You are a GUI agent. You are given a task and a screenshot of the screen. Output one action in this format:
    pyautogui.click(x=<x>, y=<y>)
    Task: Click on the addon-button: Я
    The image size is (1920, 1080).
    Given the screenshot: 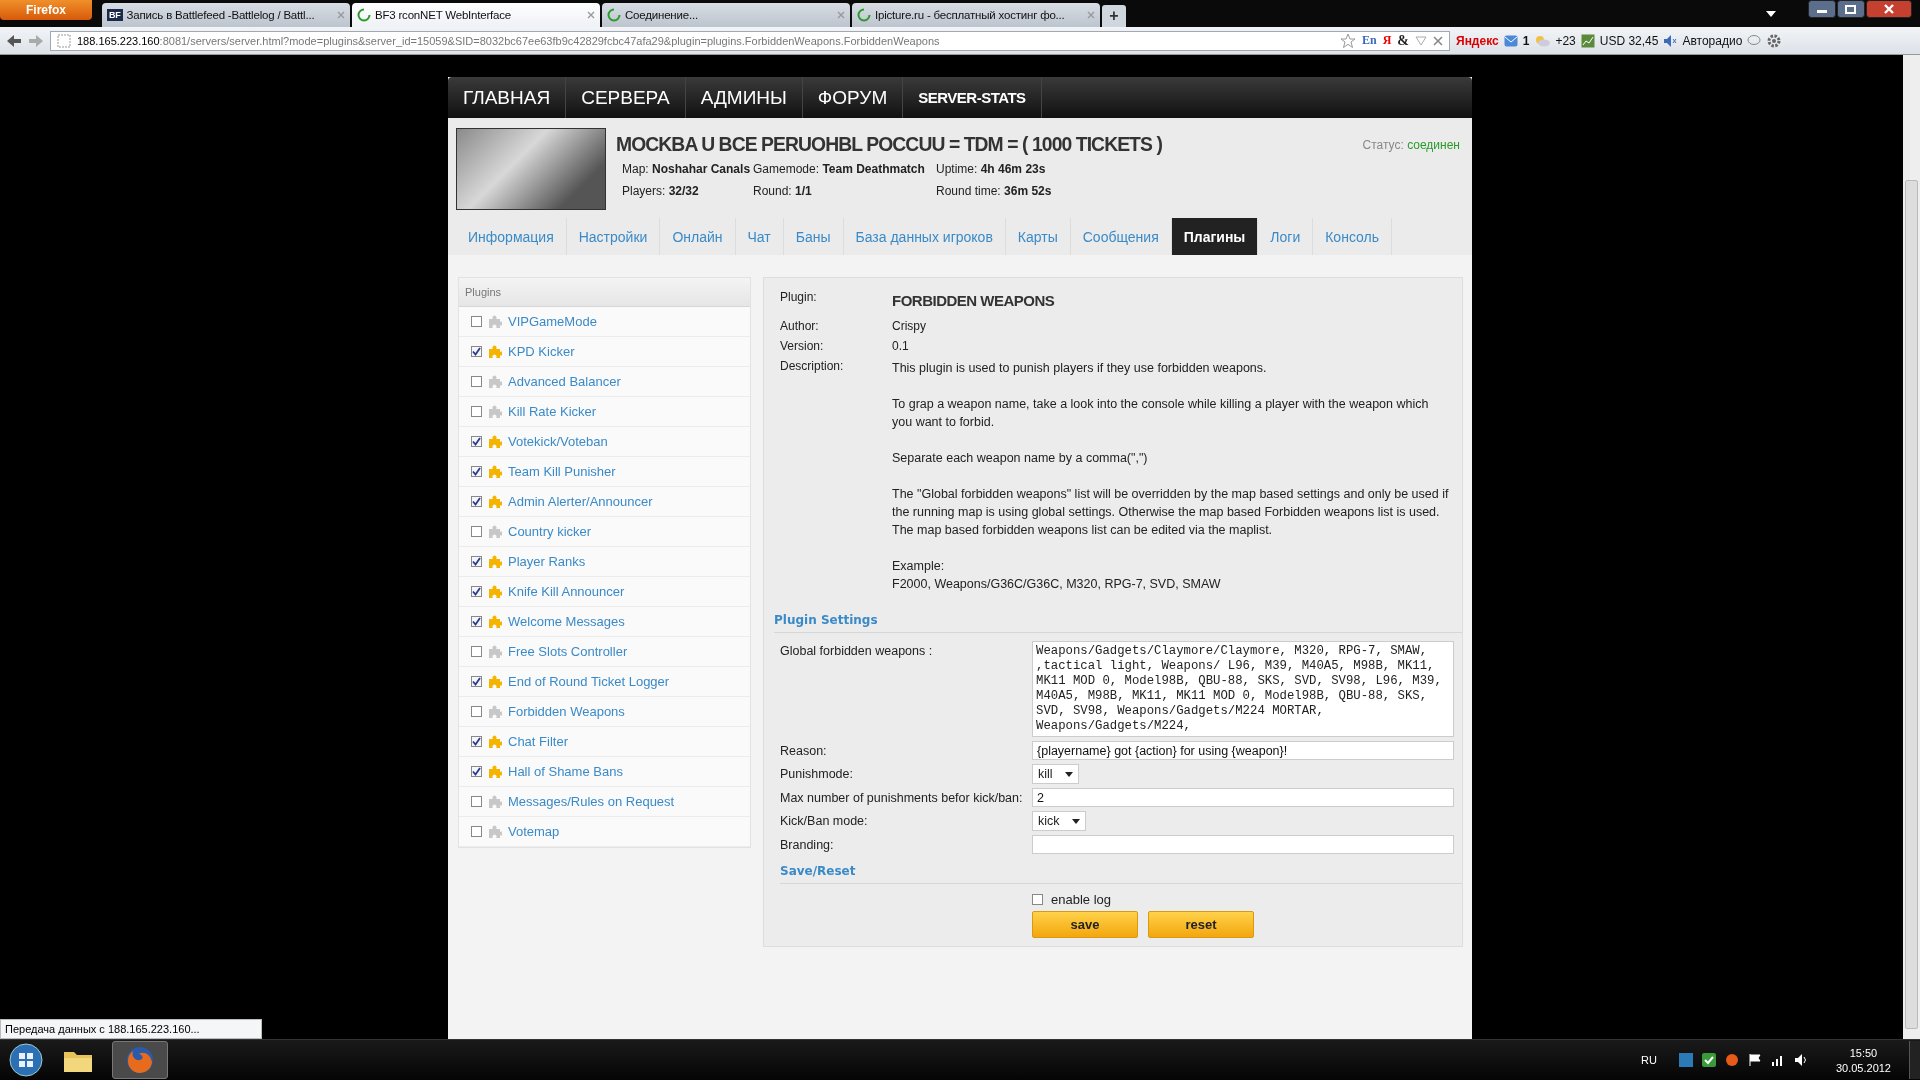 What is the action you would take?
    pyautogui.click(x=1387, y=40)
    